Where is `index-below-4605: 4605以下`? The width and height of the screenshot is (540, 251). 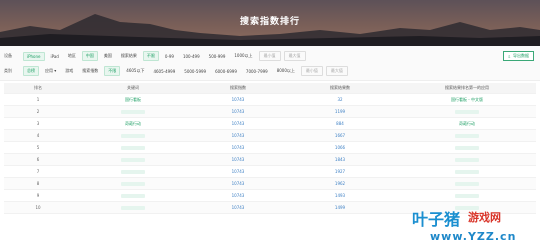
index-below-4605: 4605以下 is located at coordinates (135, 71).